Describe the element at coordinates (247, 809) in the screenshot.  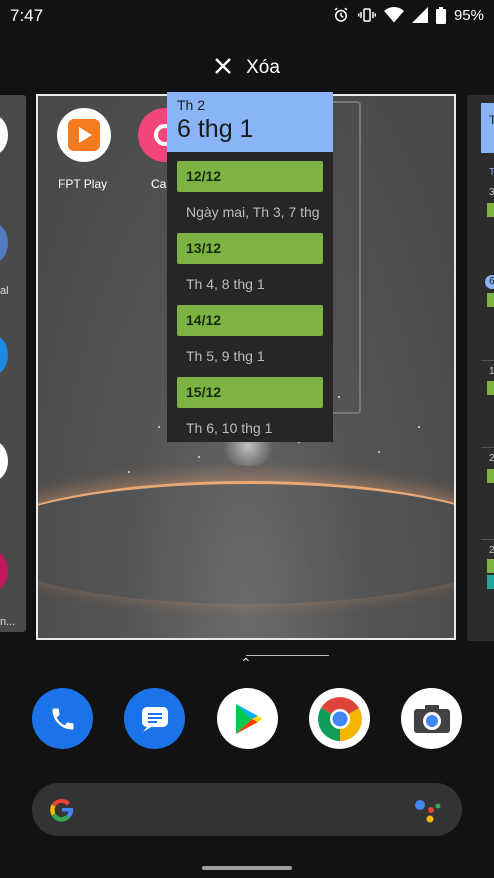
I see `google-search-bar` at that location.